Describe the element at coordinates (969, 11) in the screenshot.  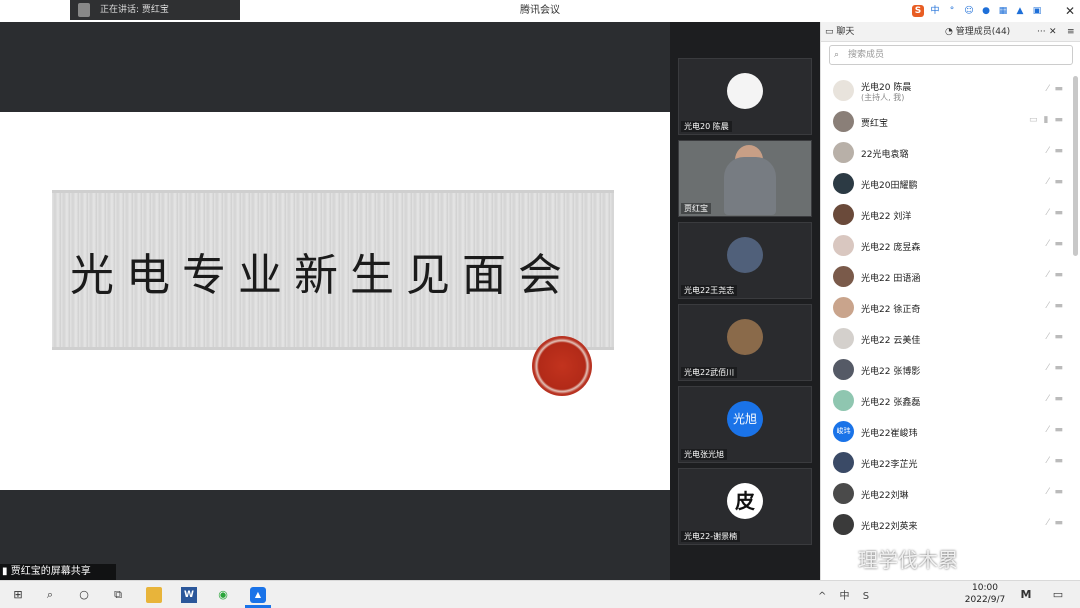
I see `emoji-icon: ☺` at that location.